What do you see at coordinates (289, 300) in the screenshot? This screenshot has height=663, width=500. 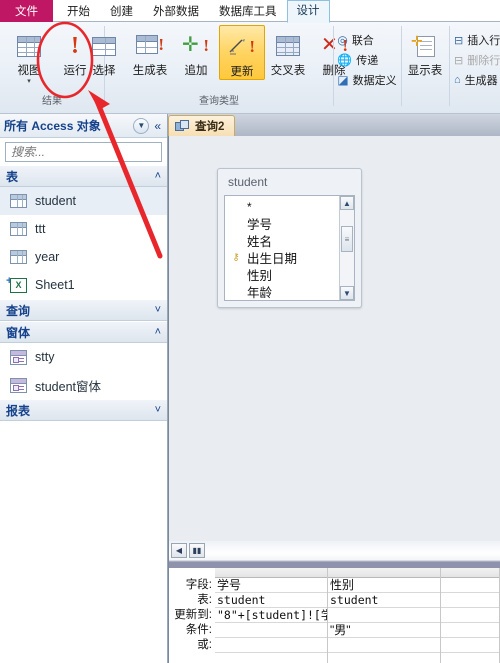 I see `field-row-mima: 密码` at bounding box center [289, 300].